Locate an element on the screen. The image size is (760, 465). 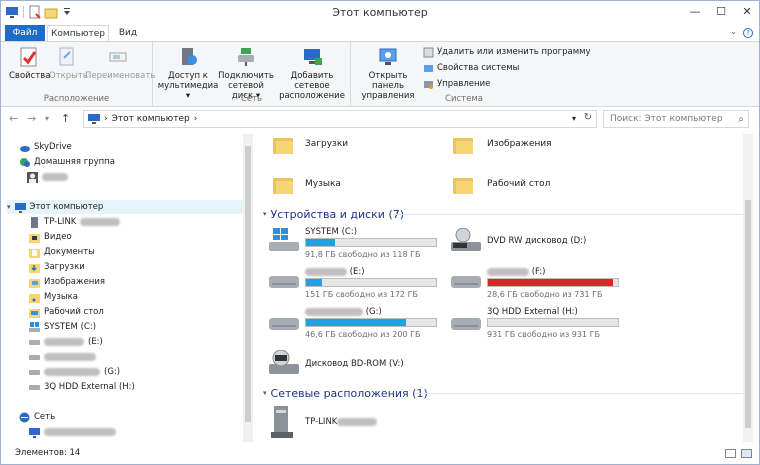
details-view-icon is located at coordinates (730, 453).